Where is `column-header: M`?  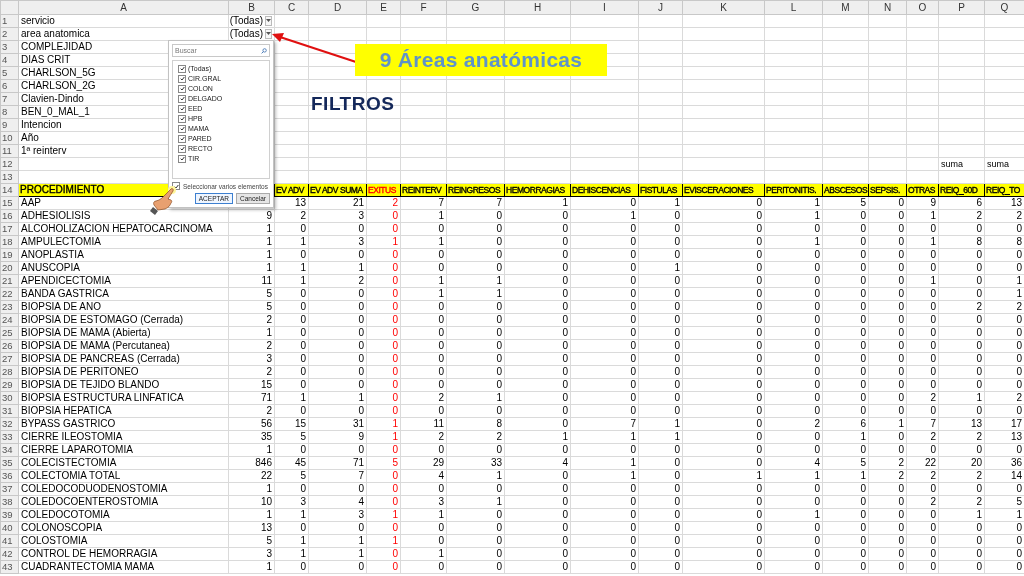 column-header: M is located at coordinates (845, 7).